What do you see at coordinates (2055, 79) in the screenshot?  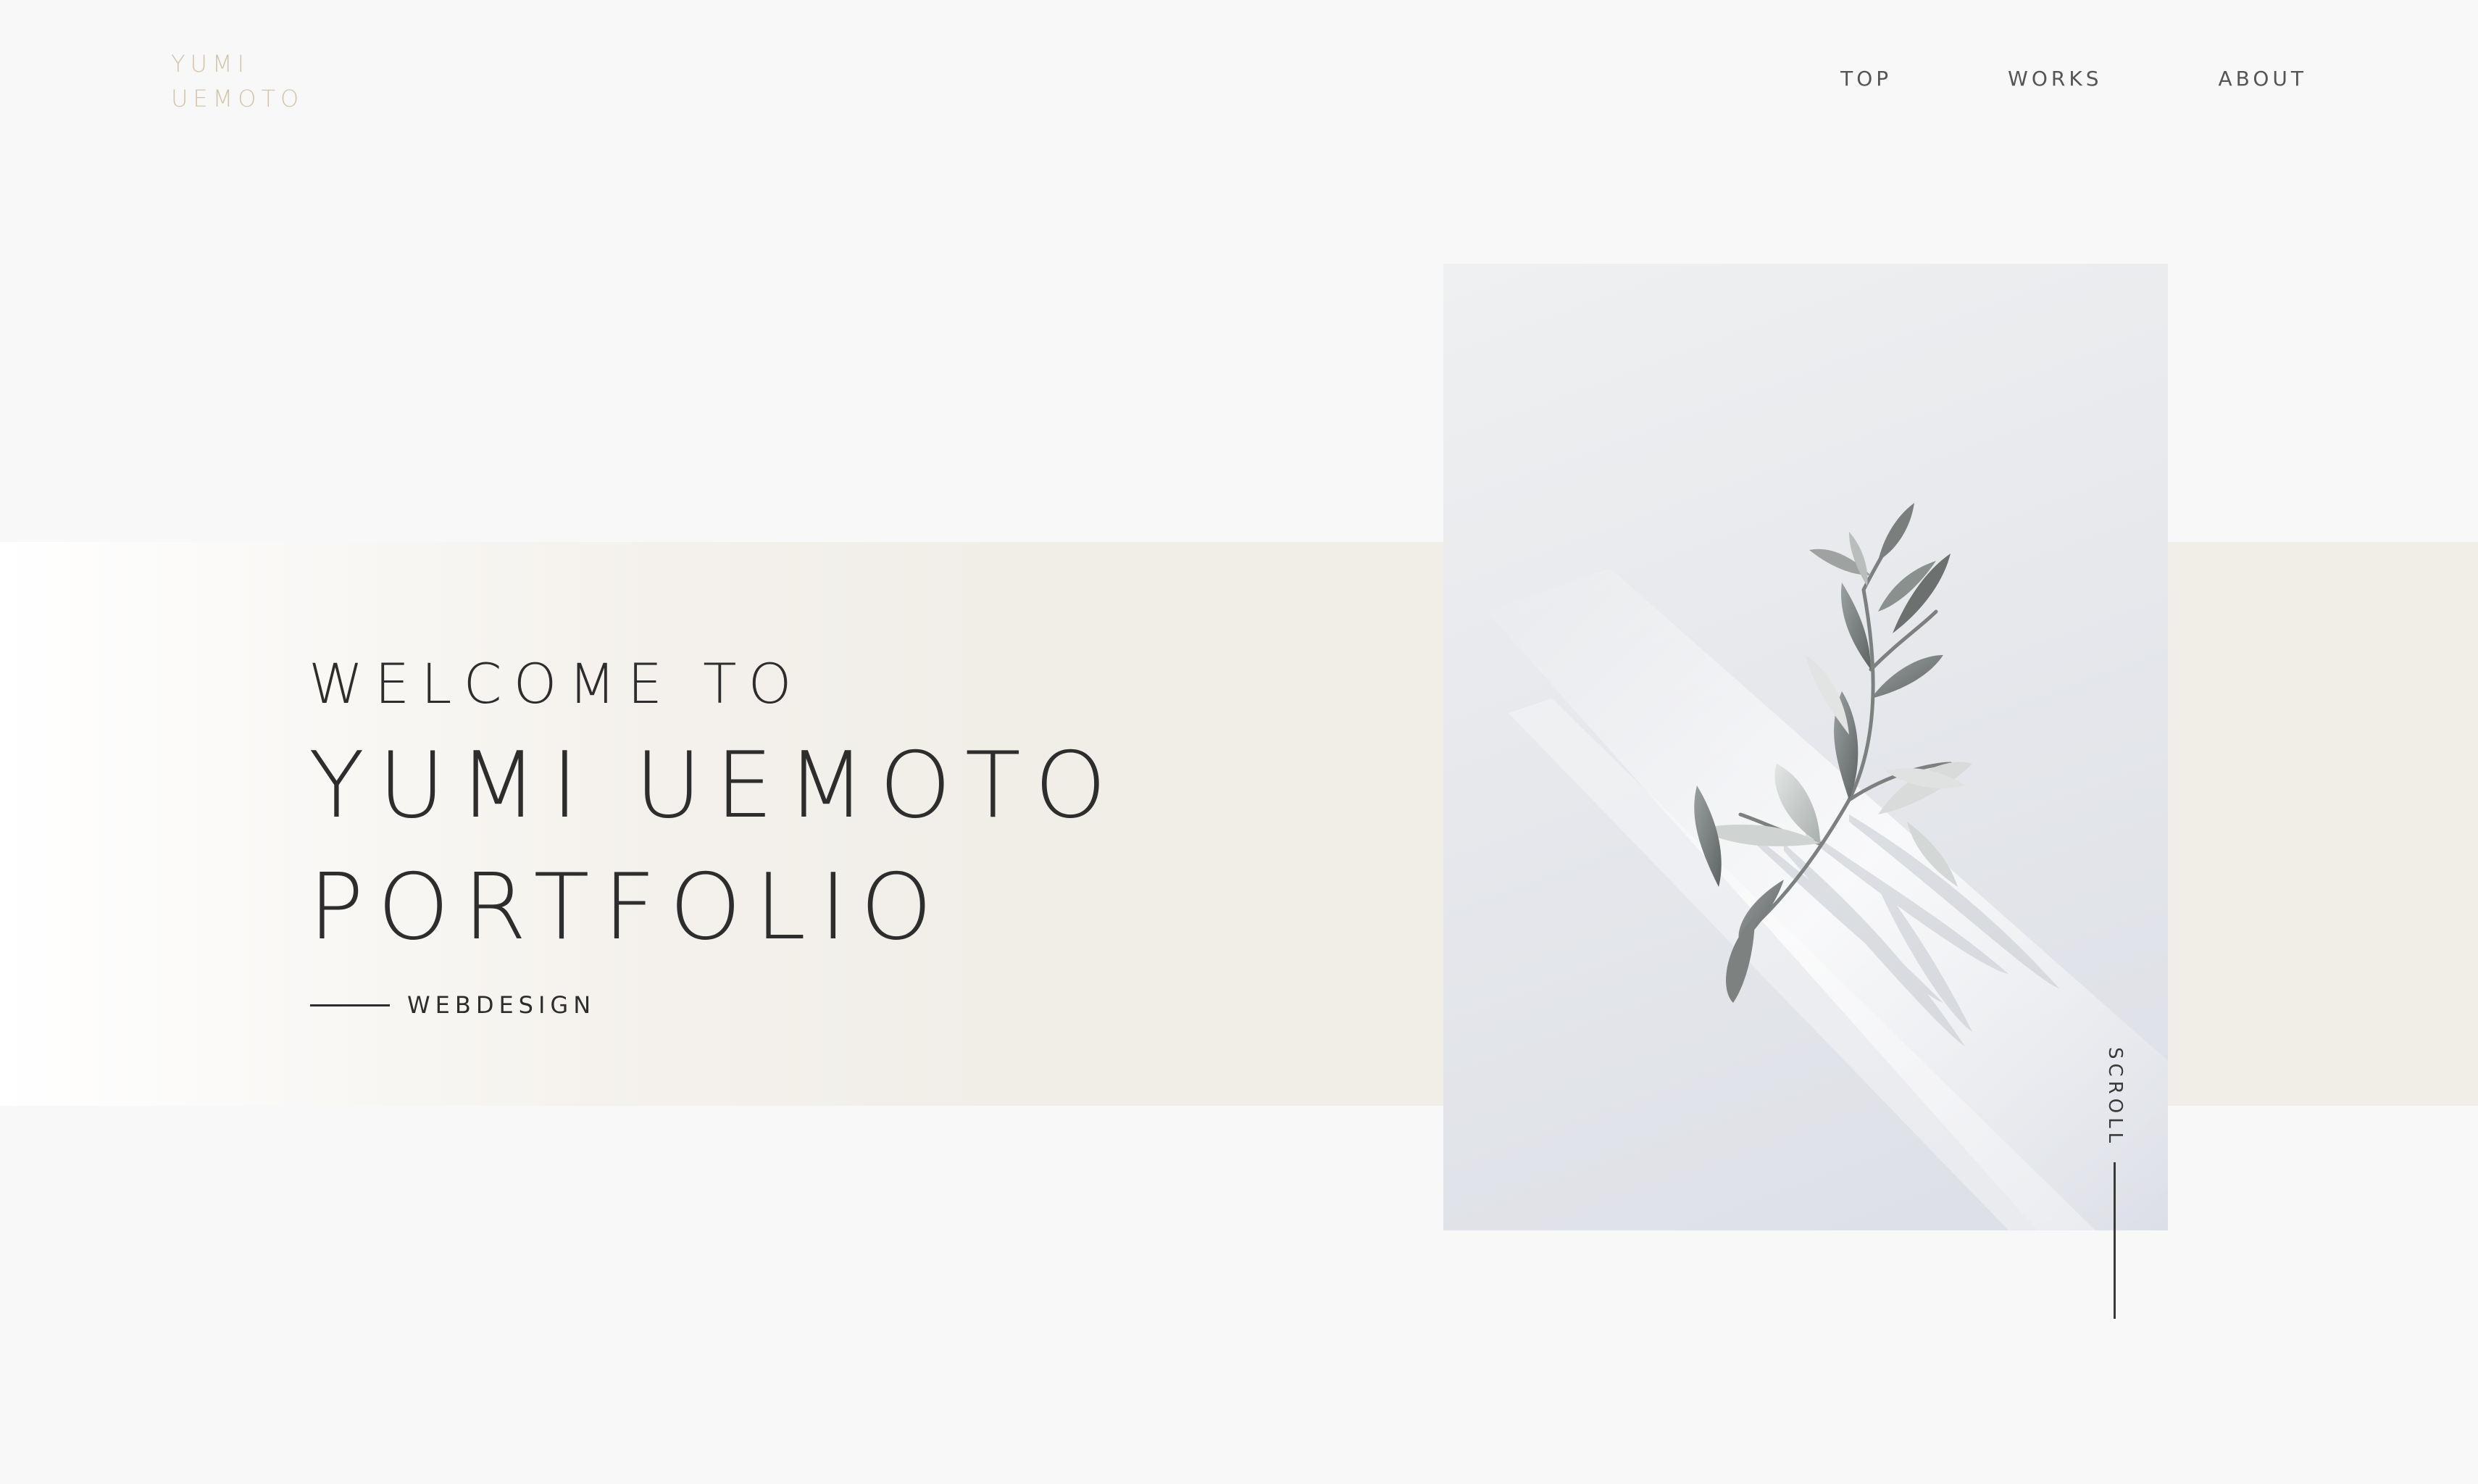 I see `nav-item-works: WORKS` at bounding box center [2055, 79].